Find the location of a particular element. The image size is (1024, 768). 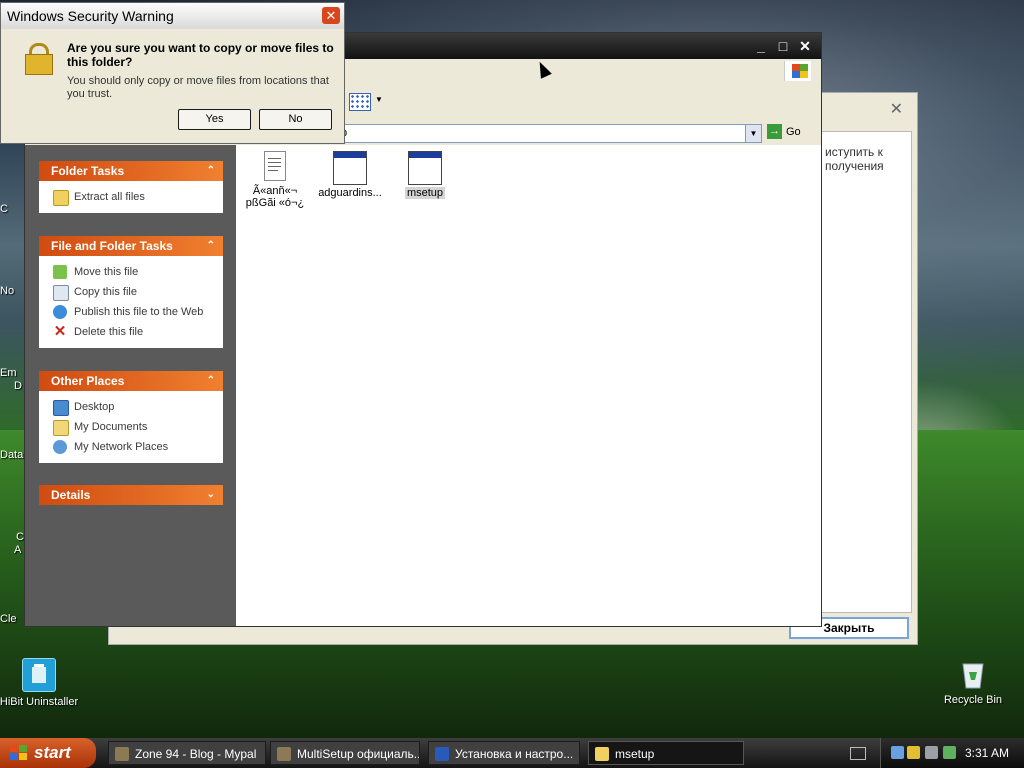

background-dialog-text: иступить к получения is located at coordinates (854, 159).